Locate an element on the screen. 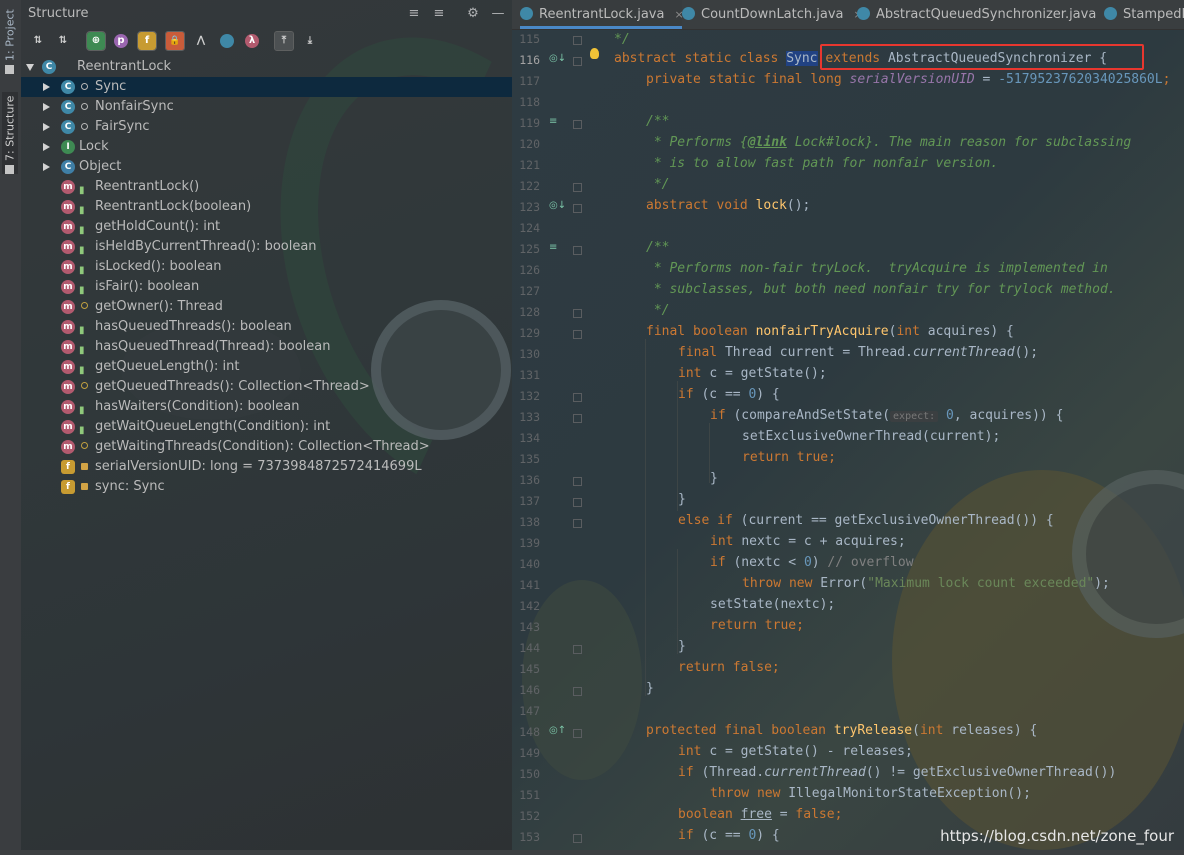  autoscroll-from-source-button: ⤓ is located at coordinates (310, 41).